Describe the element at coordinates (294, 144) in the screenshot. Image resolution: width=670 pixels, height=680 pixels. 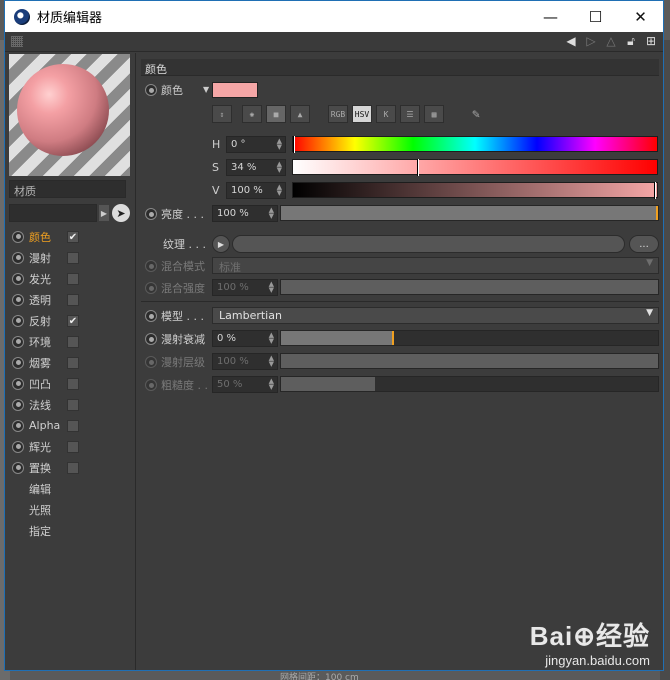
I see `hue-marker` at that location.